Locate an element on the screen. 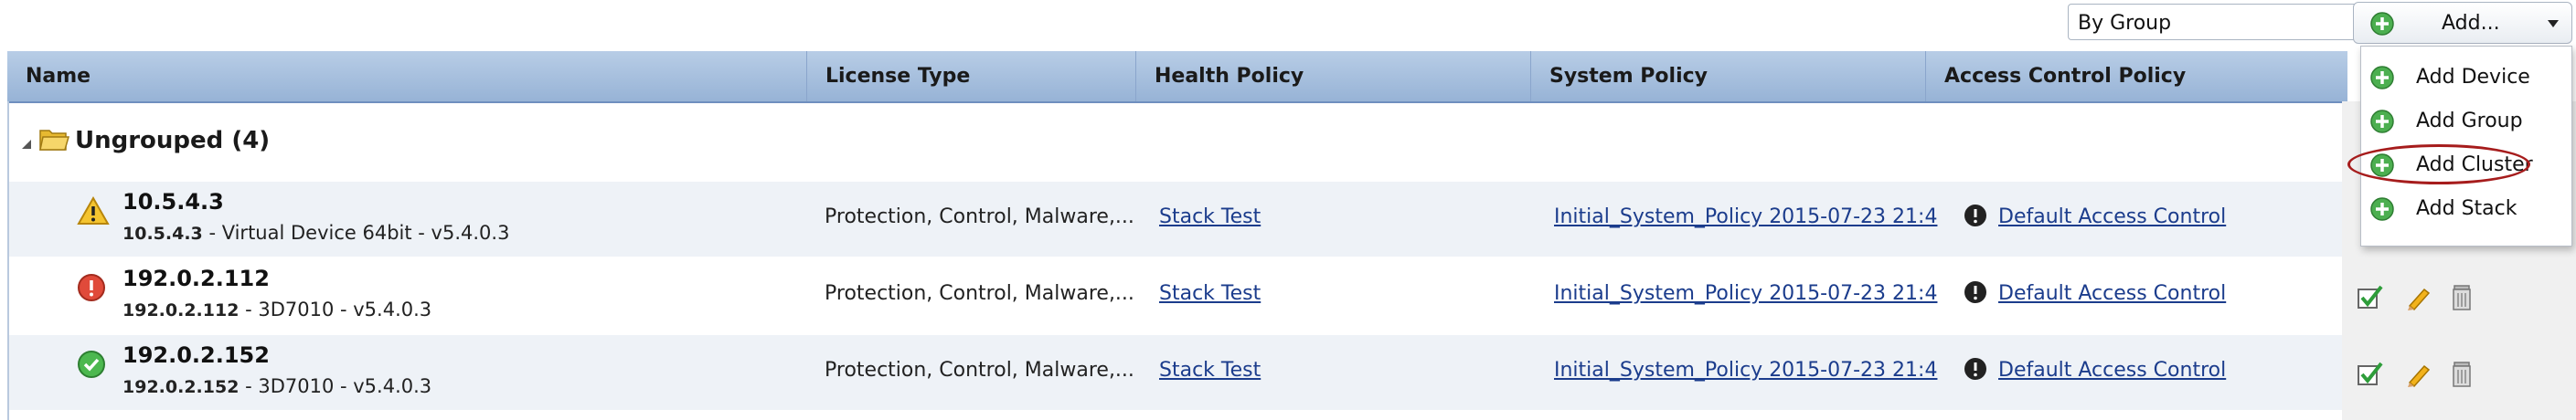 This screenshot has height=420, width=2576. ok-check-icon is located at coordinates (91, 365).